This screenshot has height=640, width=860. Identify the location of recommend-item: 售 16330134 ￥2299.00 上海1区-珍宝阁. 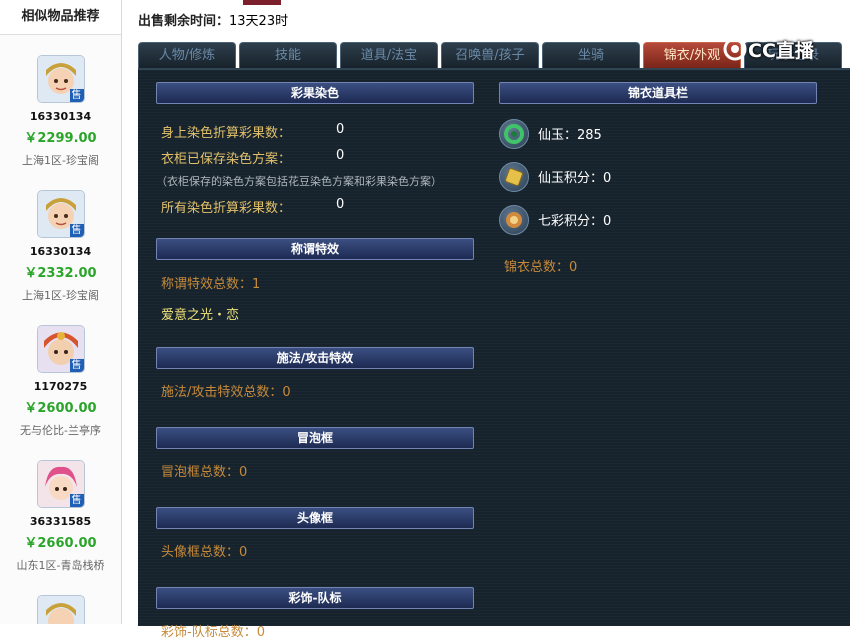
(60, 111).